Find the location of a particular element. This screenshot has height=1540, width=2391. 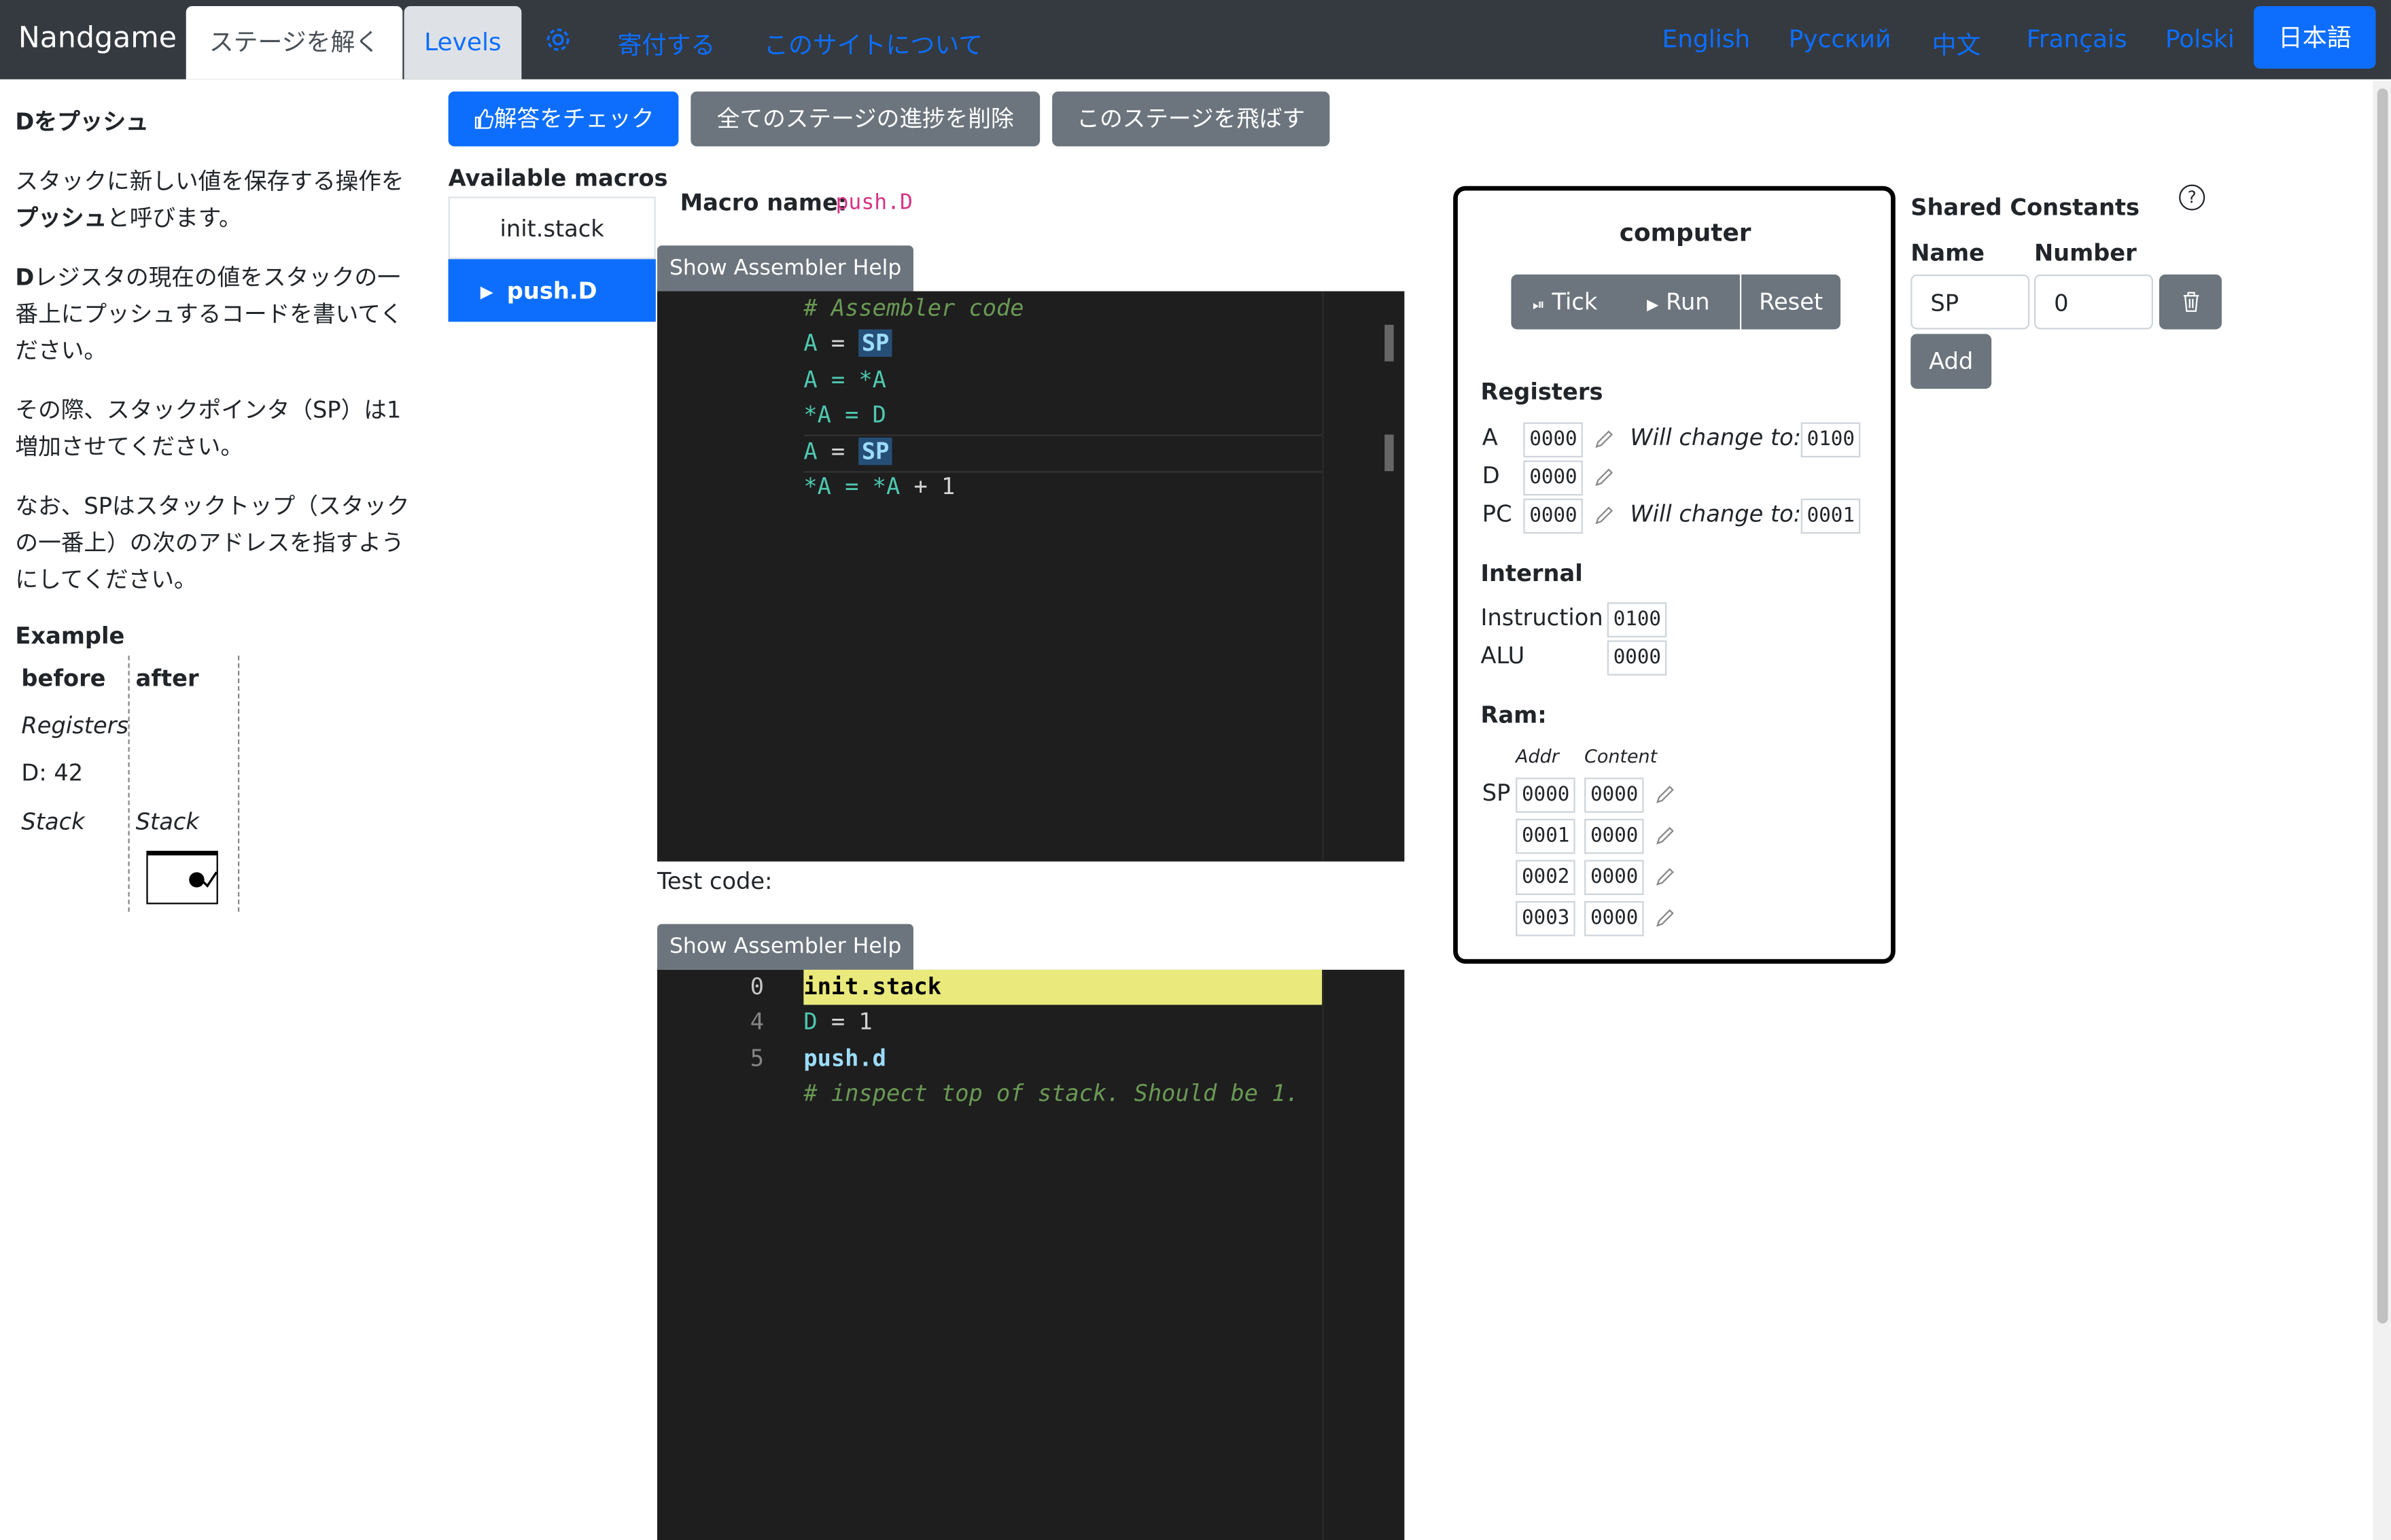

test-line-3: push.d is located at coordinates (844, 1058).